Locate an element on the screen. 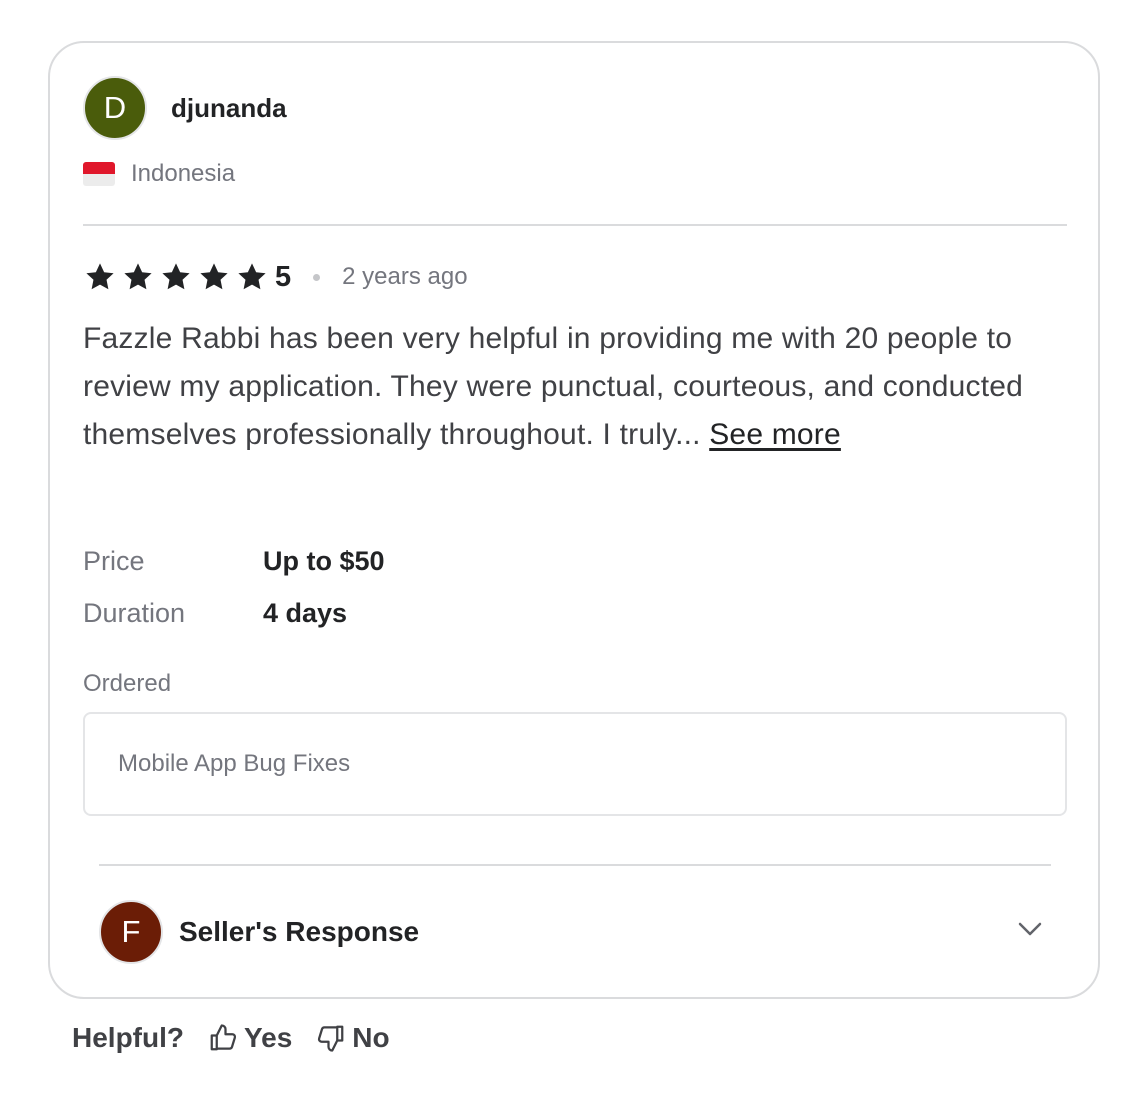 The height and width of the screenshot is (1114, 1140). ordered-box: Mobile App Bug Fixes is located at coordinates (575, 764).